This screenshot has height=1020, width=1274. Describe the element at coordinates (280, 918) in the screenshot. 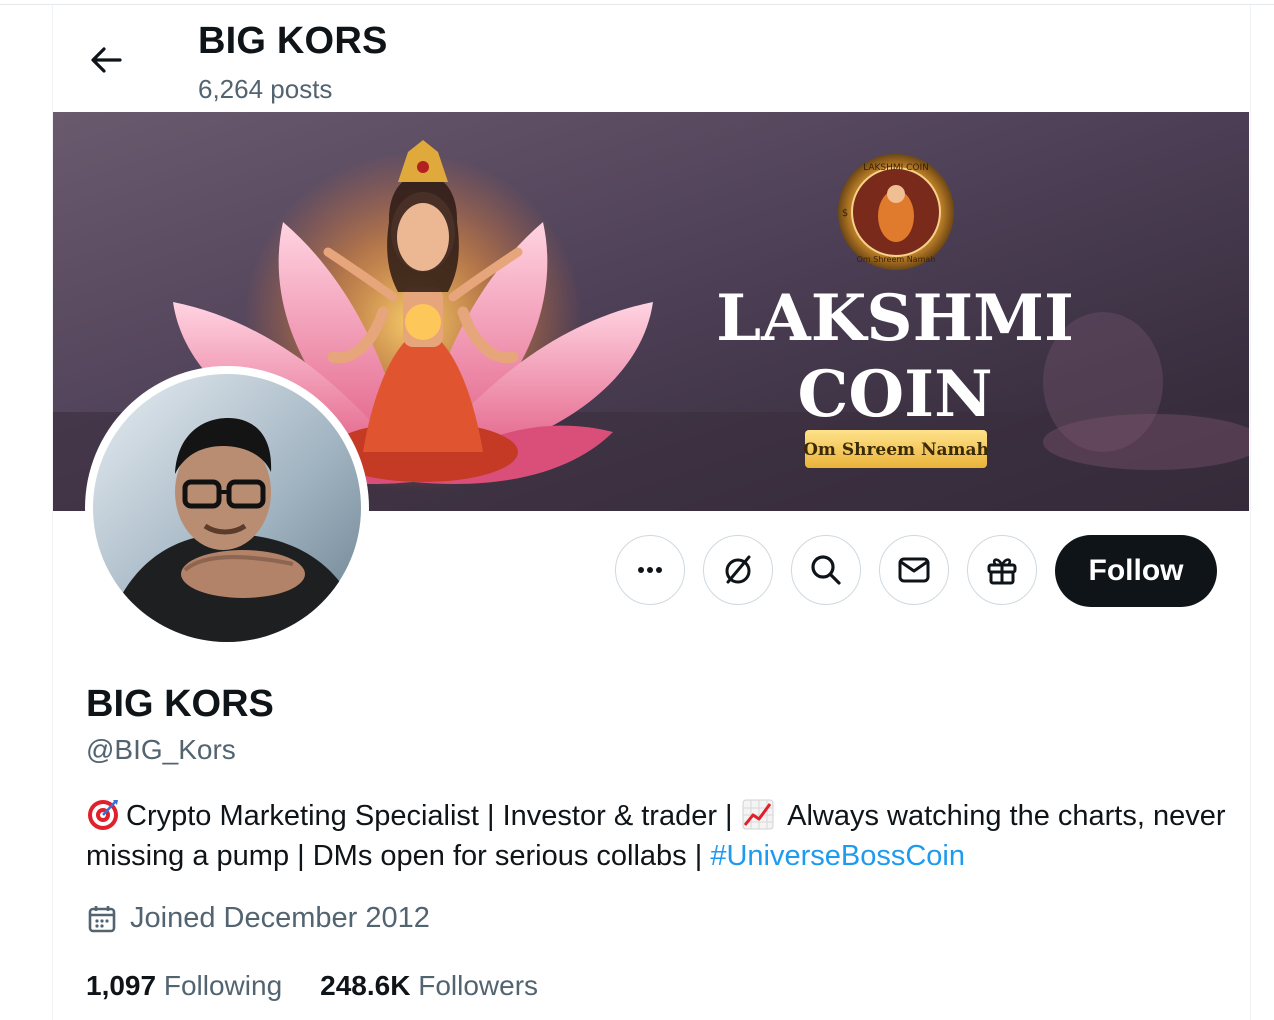

I see `joined-text: Joined December 2012` at that location.